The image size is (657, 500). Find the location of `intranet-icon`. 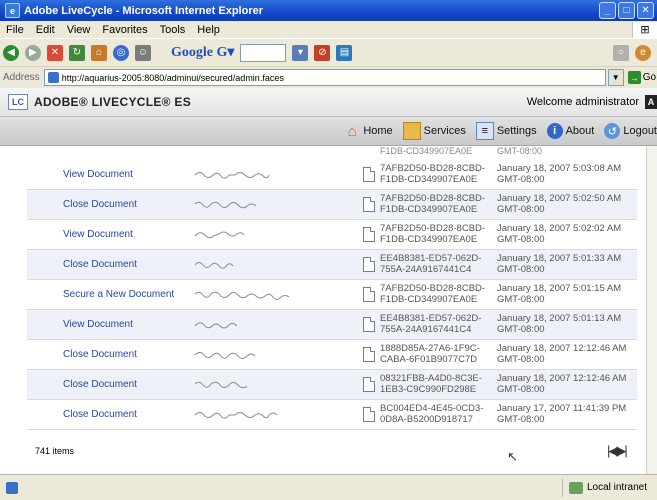

intranet-icon is located at coordinates (575, 487).